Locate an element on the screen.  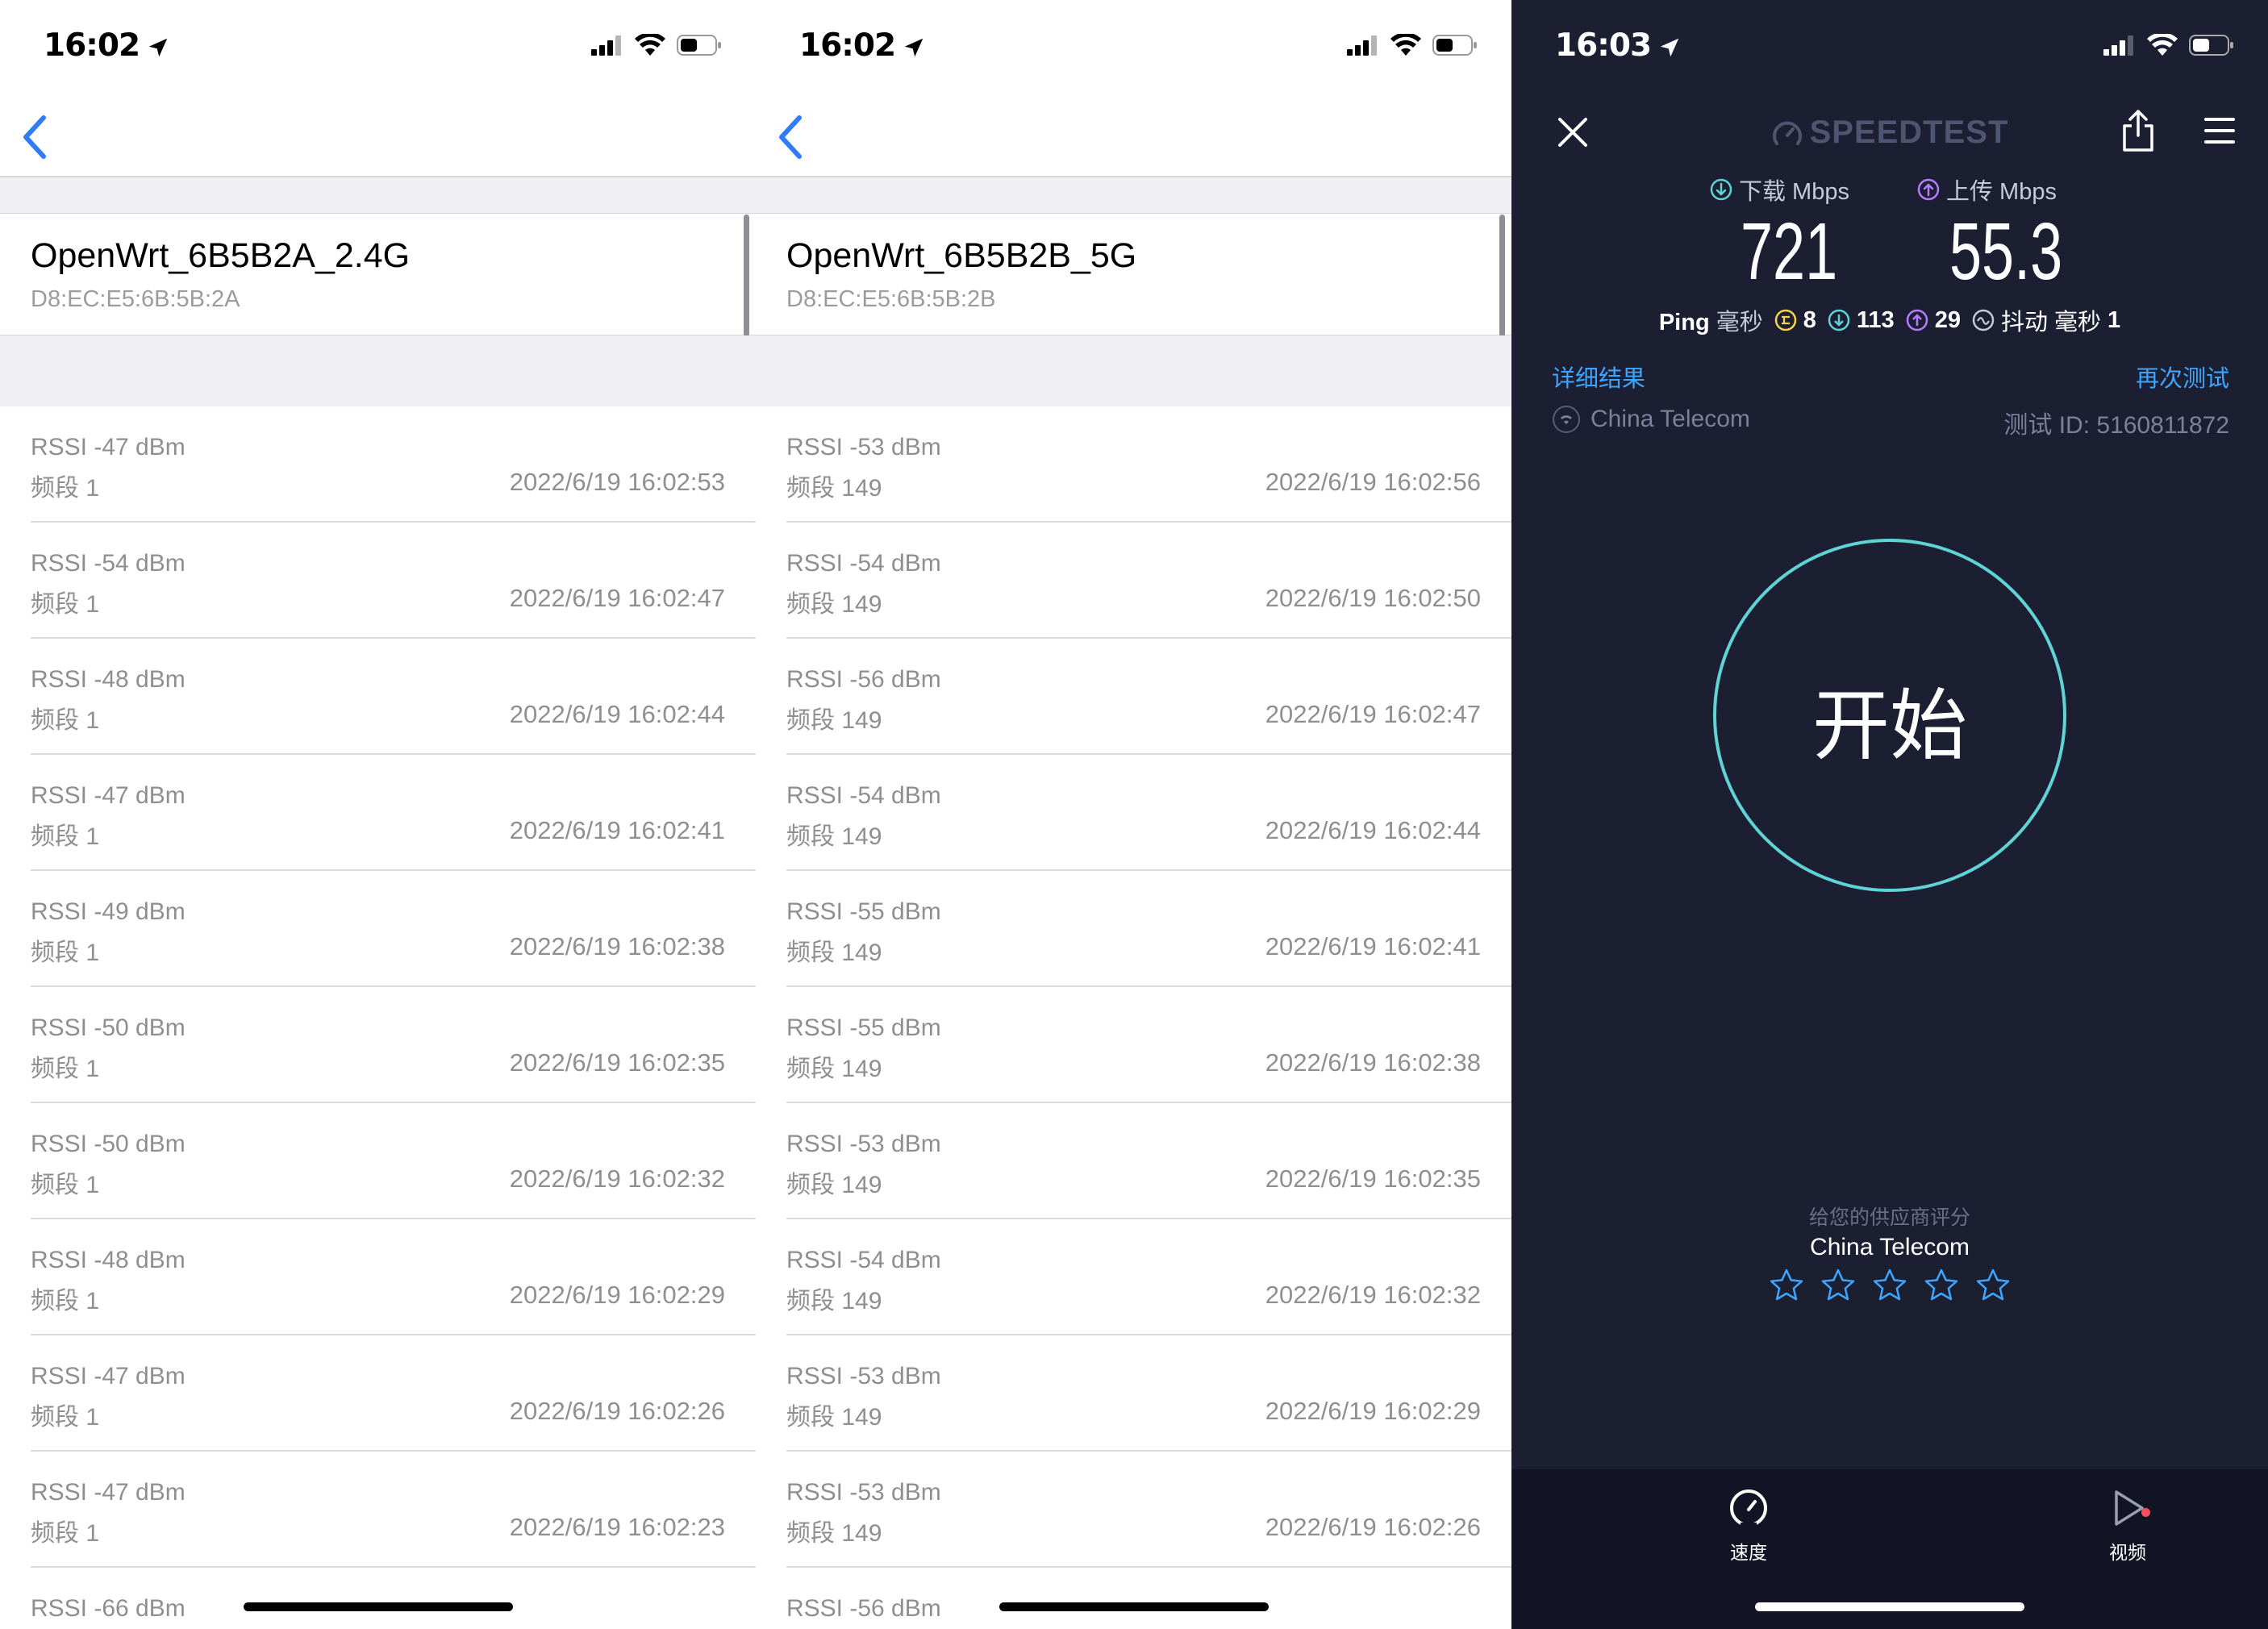
rating-stars is located at coordinates (1889, 1285).